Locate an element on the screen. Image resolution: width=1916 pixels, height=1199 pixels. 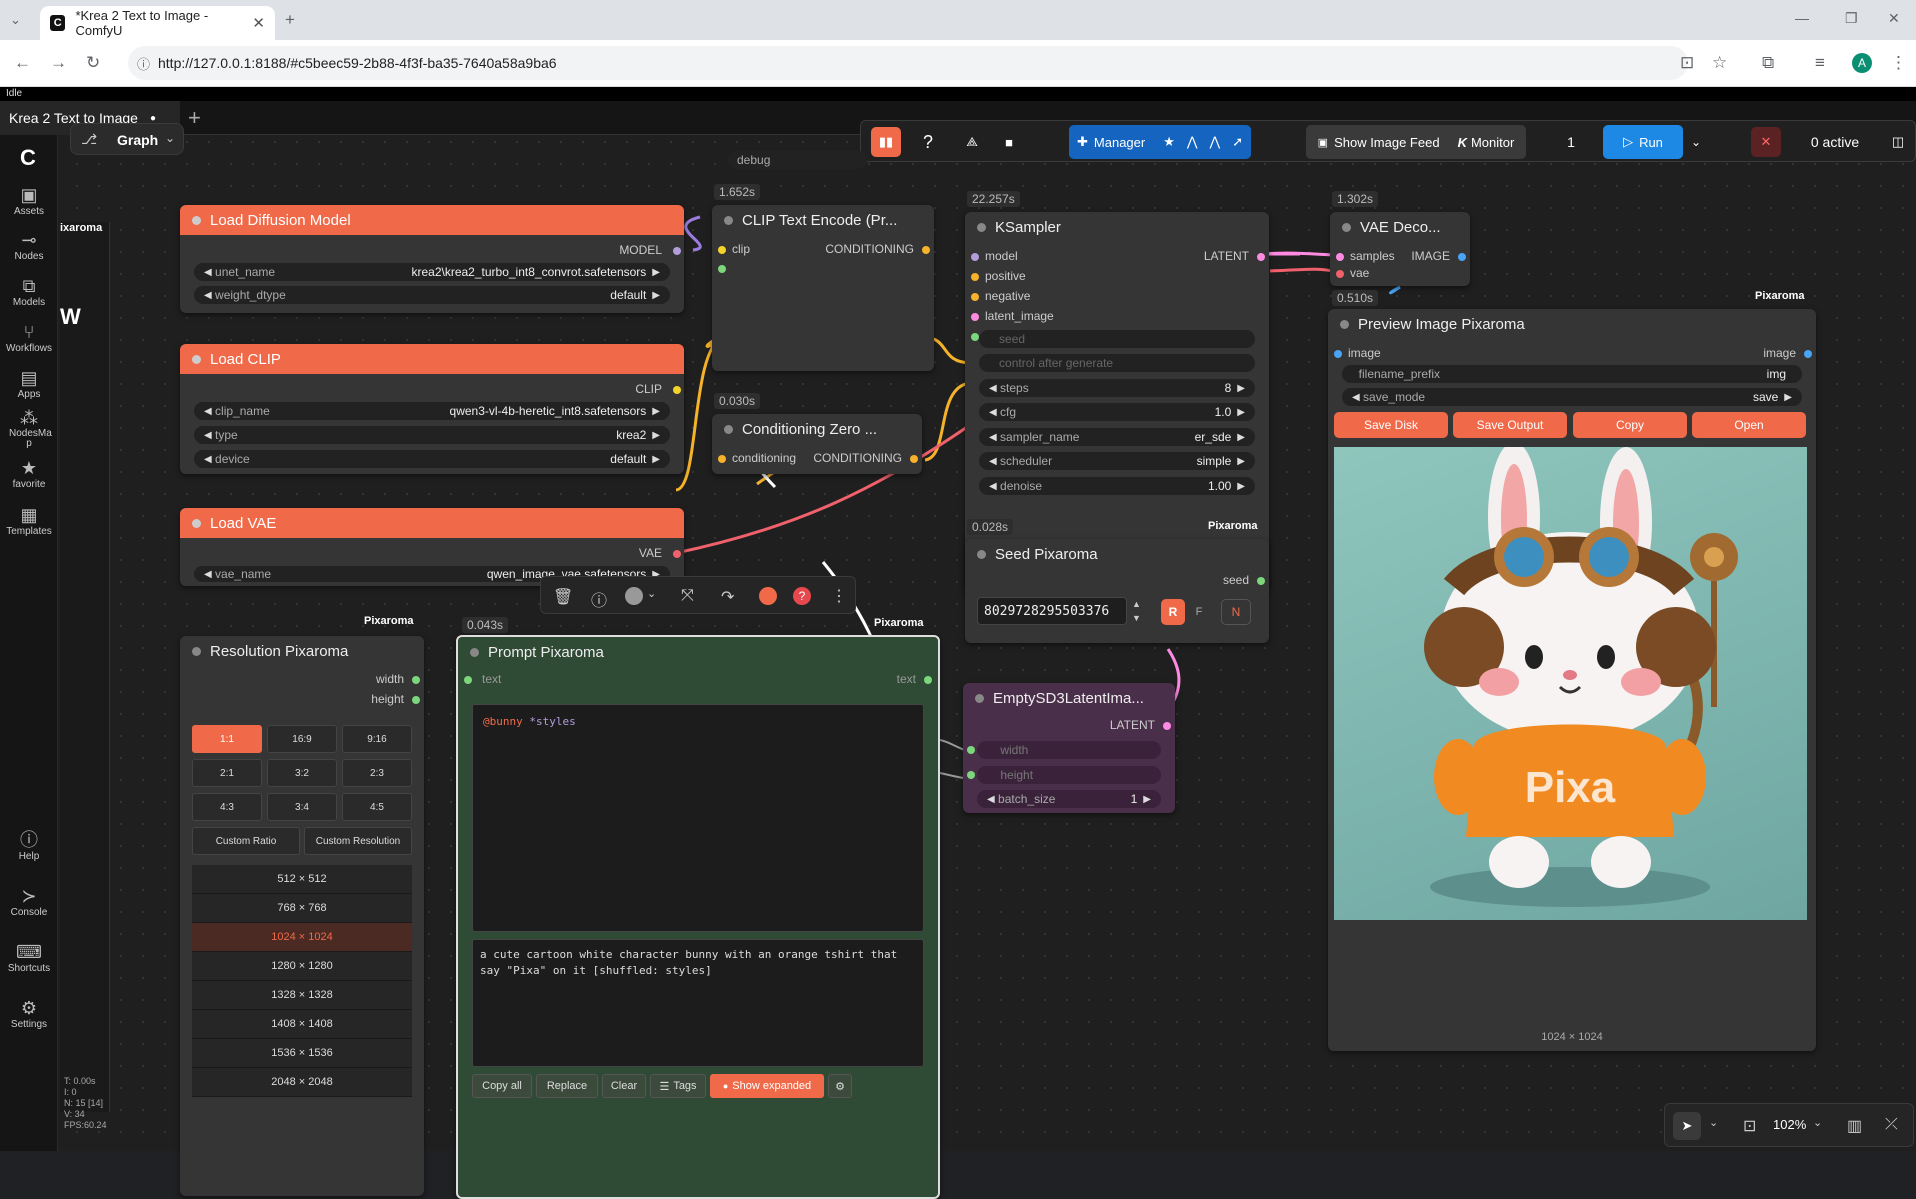
tags-button: ☰ Tags is located at coordinates (678, 1086).